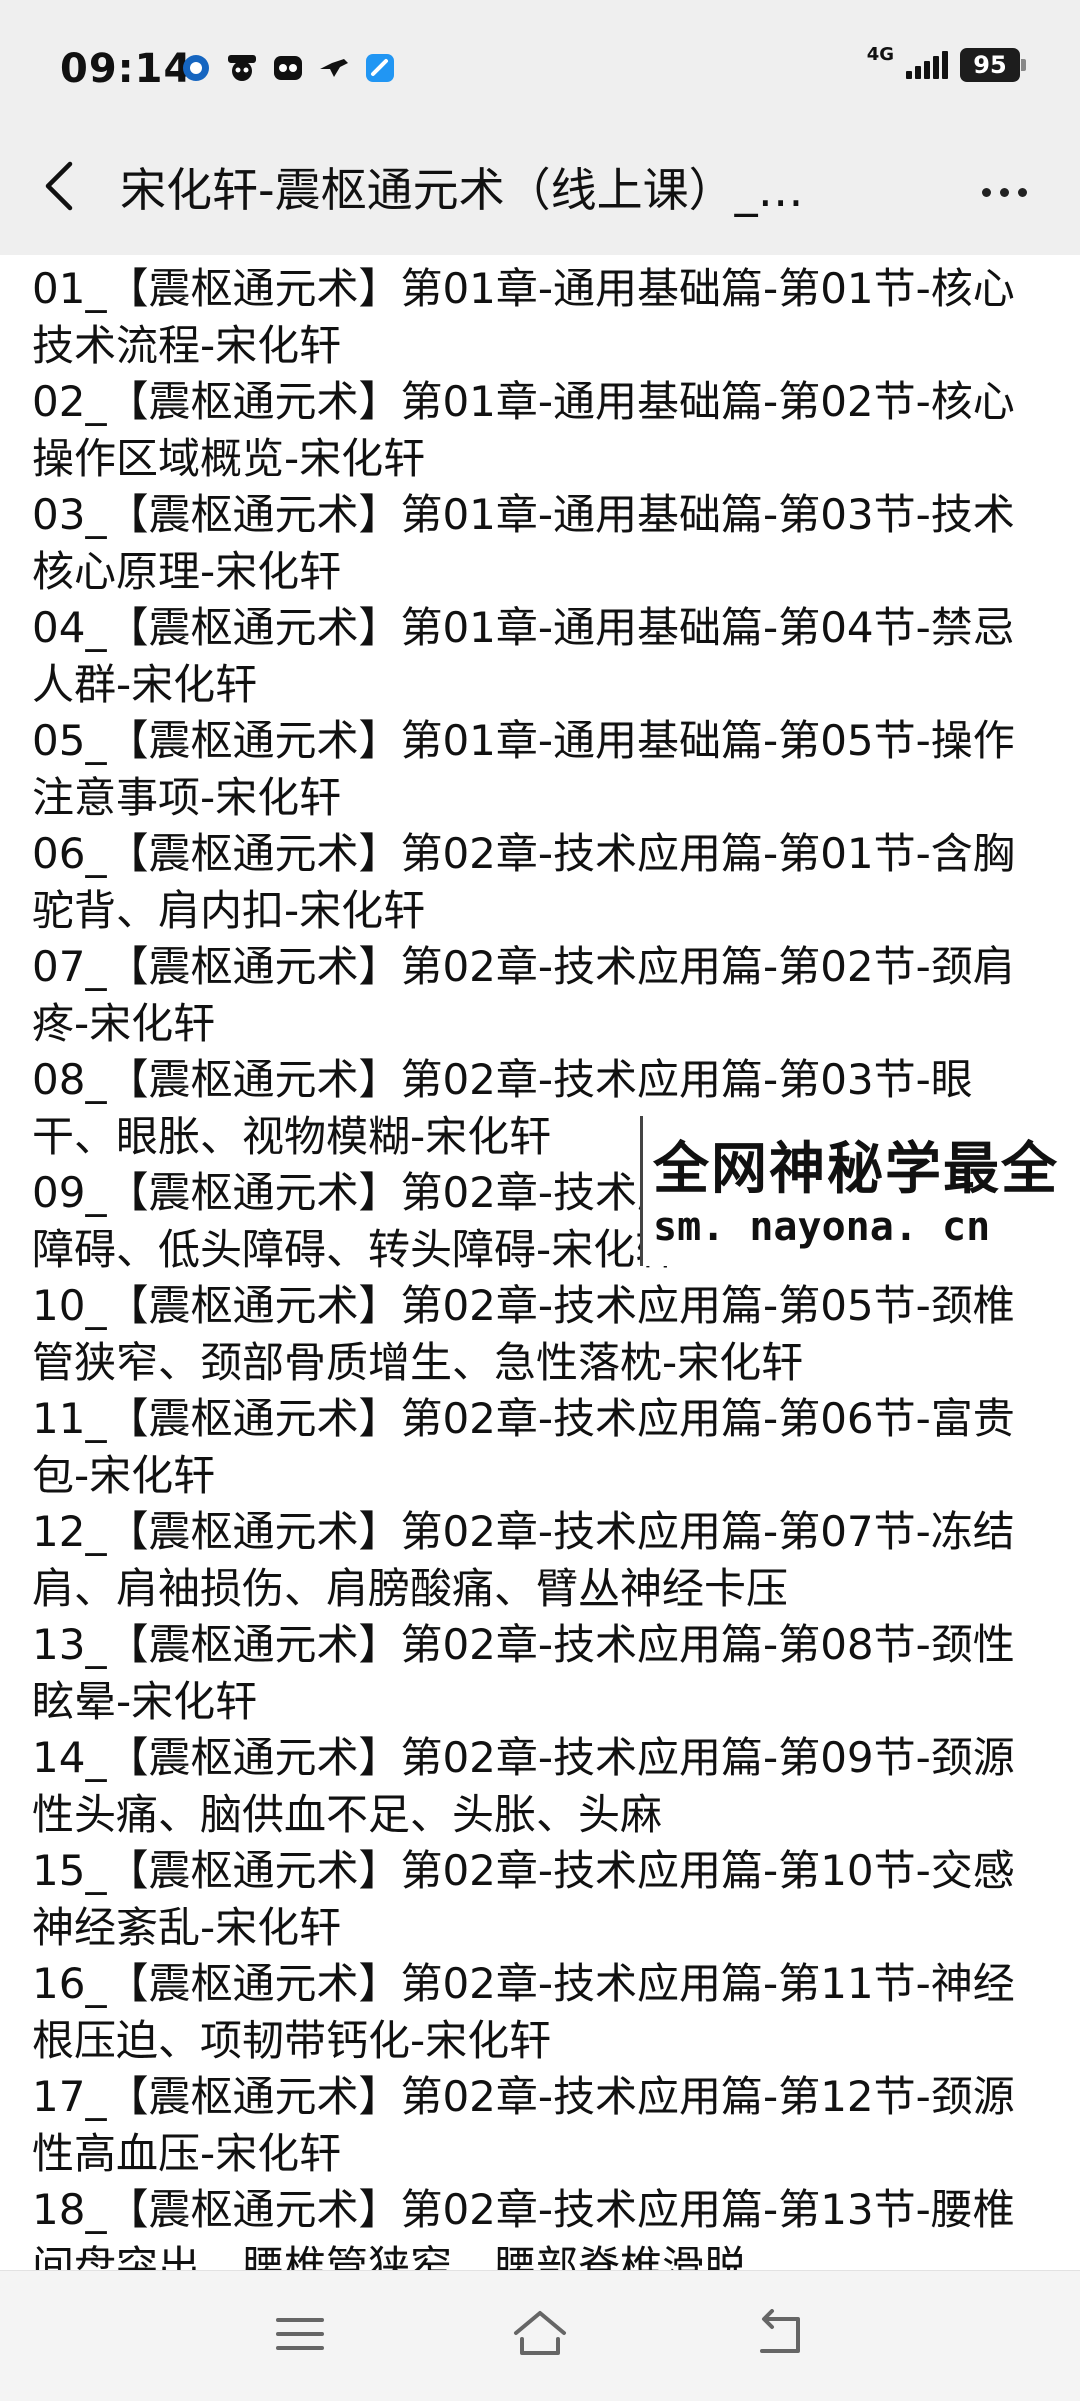 This screenshot has height=2401, width=1080. Describe the element at coordinates (990, 65) in the screenshot. I see `battery-level: 95` at that location.